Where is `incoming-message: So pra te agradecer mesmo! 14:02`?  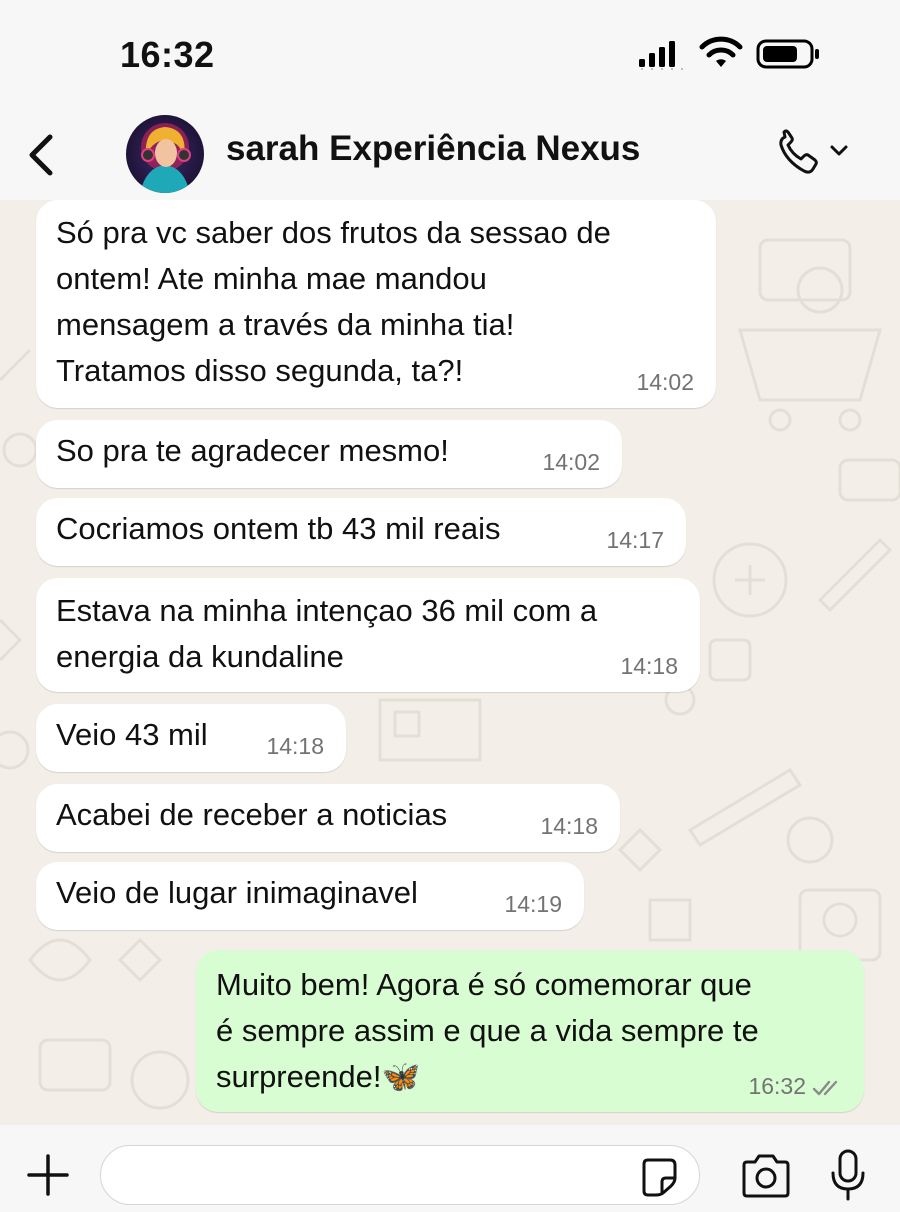
incoming-message: So pra te agradecer mesmo! 14:02 is located at coordinates (329, 454).